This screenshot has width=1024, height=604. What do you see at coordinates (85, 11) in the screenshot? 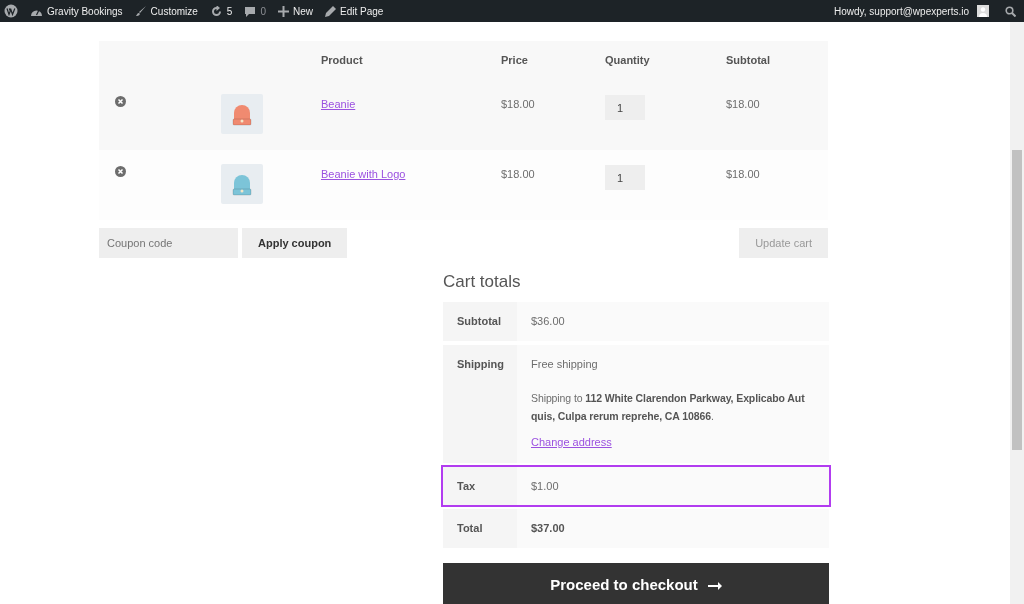
I see `menu-link: Gravity Bookings` at bounding box center [85, 11].